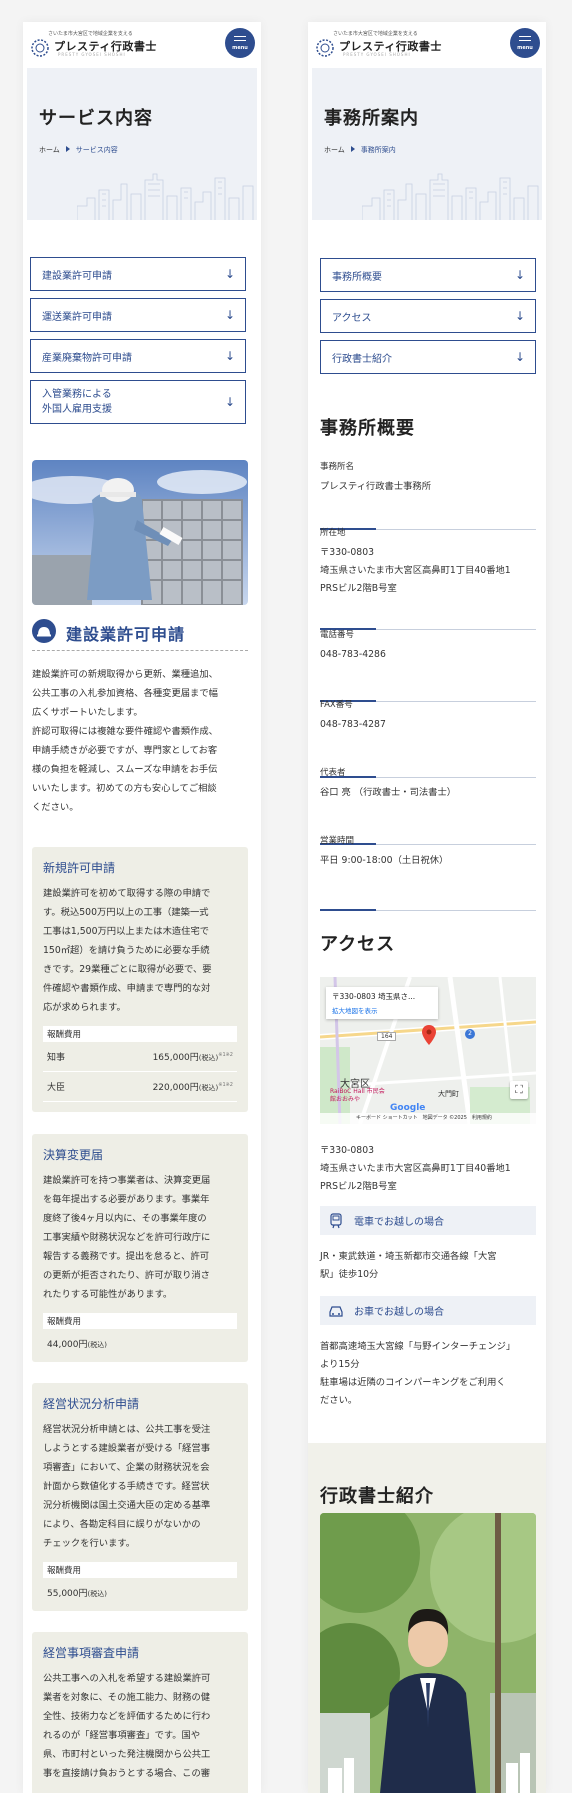  Describe the element at coordinates (127, 1678) in the screenshot. I see `card-line: 公共工事への入札を希望する建設業許可` at that location.